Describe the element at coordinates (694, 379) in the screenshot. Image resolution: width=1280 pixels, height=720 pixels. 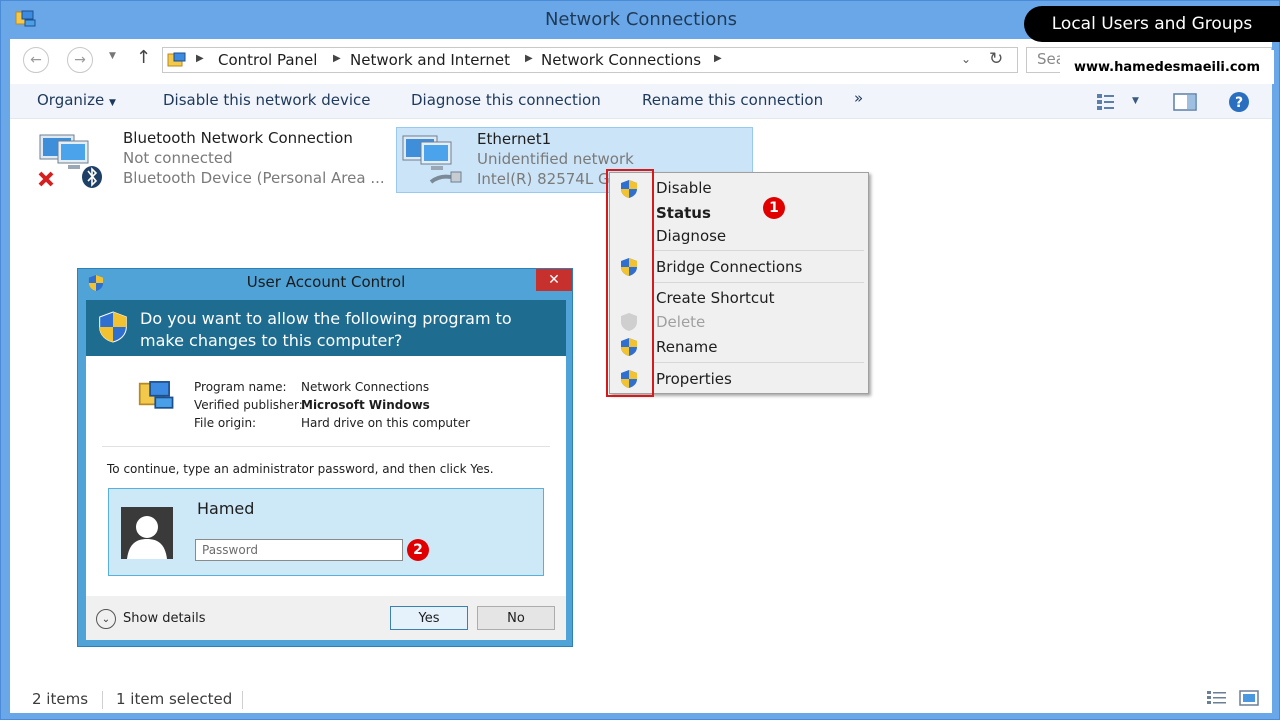
I see `menu-item-properties: Properties` at that location.